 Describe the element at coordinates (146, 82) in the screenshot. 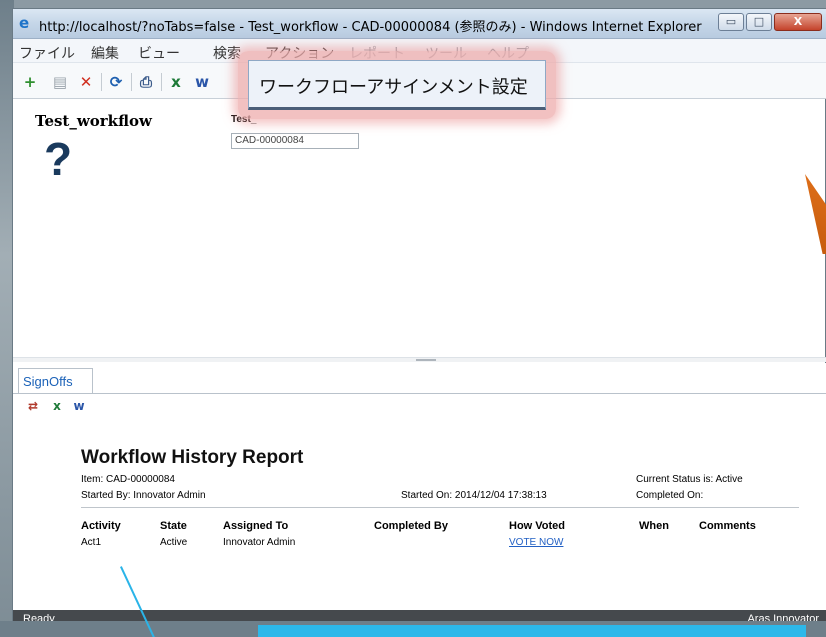

I see `print-icon: ⎙` at that location.